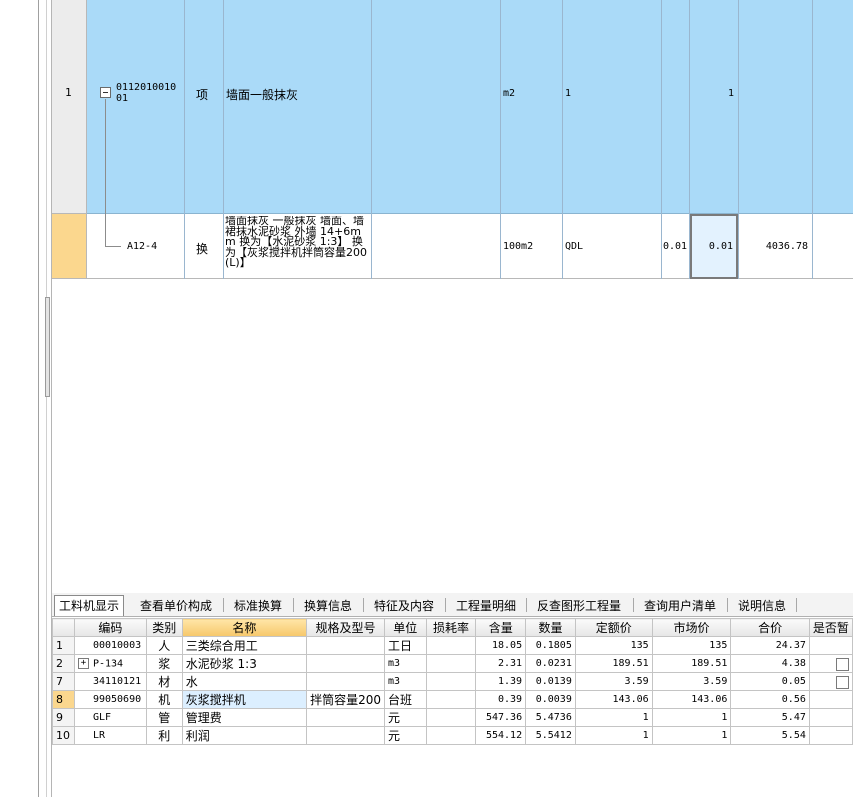 The image size is (853, 797). Describe the element at coordinates (89, 605) in the screenshot. I see `tab-labor-material-machine: 工料机显示` at that location.